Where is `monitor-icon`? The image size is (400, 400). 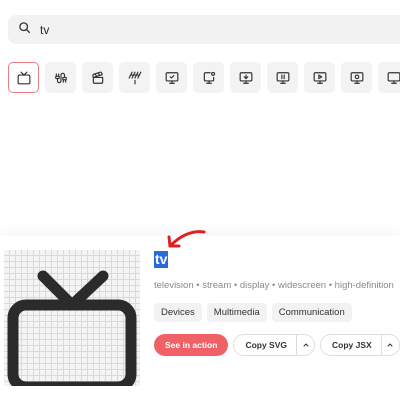 monitor-icon is located at coordinates (393, 77).